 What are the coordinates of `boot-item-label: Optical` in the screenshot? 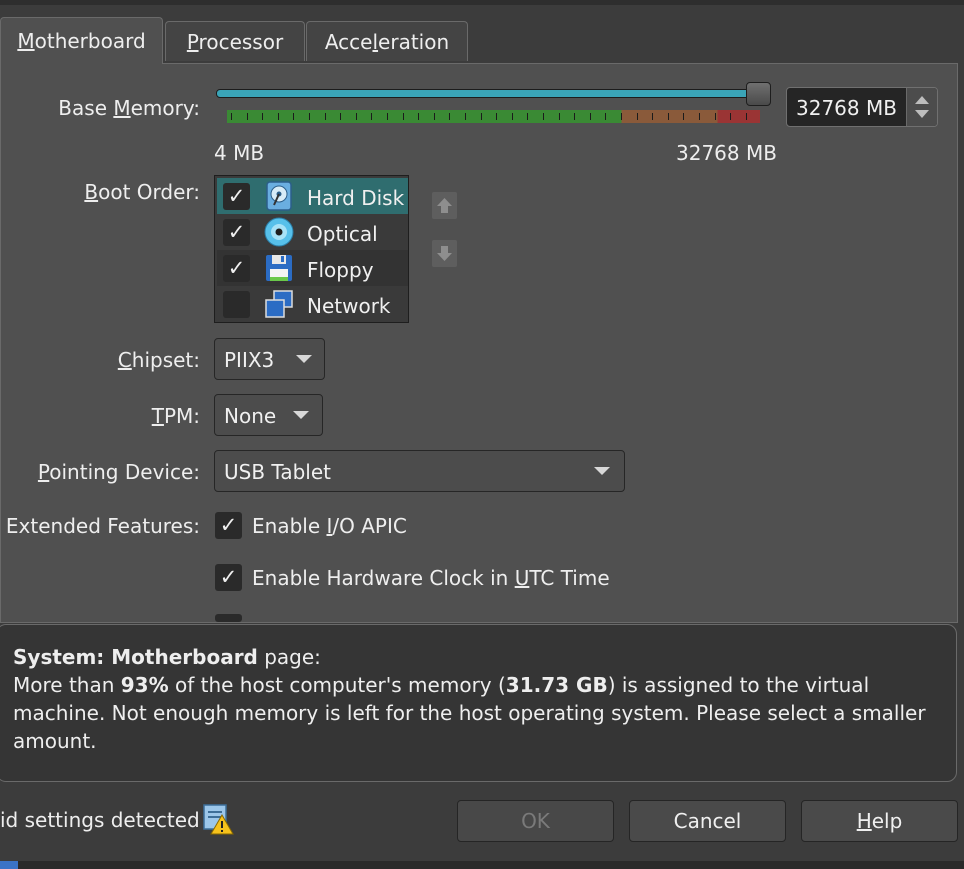 It's located at (342, 234).